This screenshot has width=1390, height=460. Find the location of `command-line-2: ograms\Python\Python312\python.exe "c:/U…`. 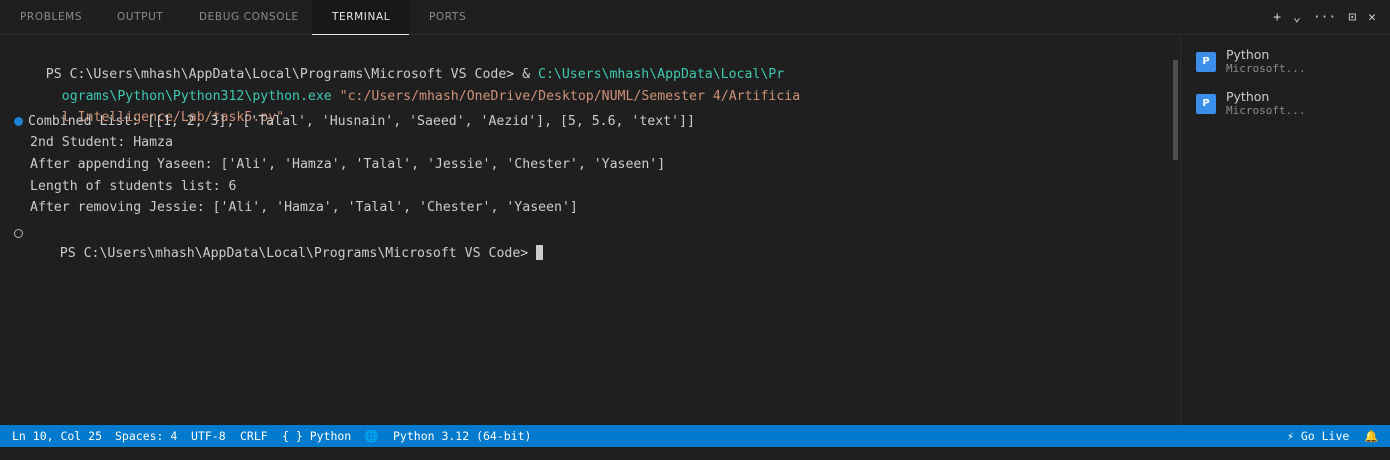

command-line-2: ograms\Python\Python312\python.exe "c:/U… is located at coordinates (415, 85).